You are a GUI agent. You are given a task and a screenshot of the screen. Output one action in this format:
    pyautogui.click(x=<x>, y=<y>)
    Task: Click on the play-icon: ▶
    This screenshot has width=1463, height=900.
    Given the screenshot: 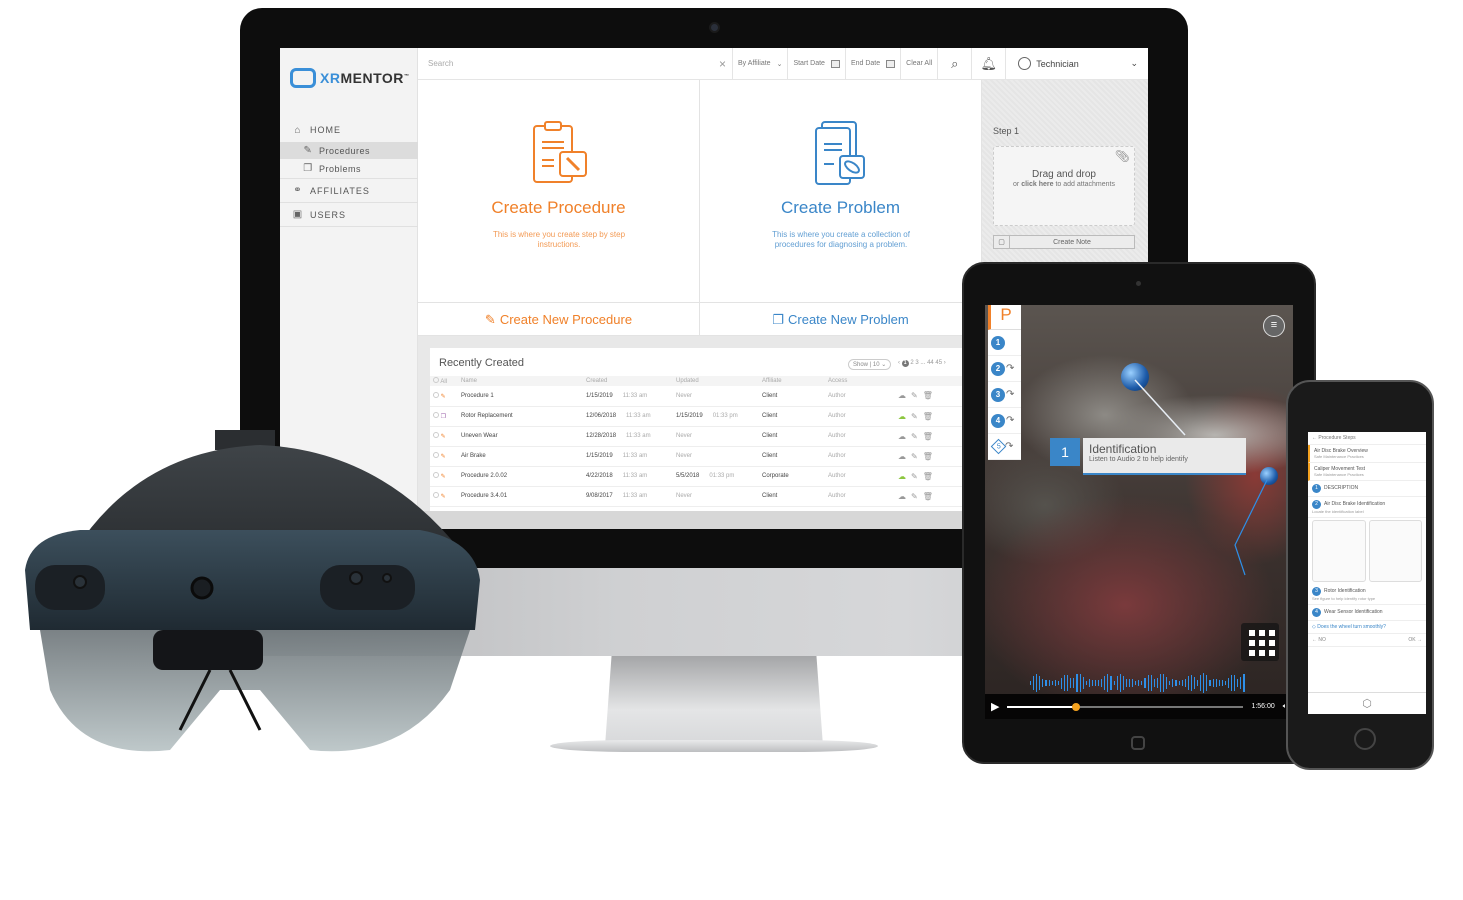 What is the action you would take?
    pyautogui.click(x=995, y=706)
    